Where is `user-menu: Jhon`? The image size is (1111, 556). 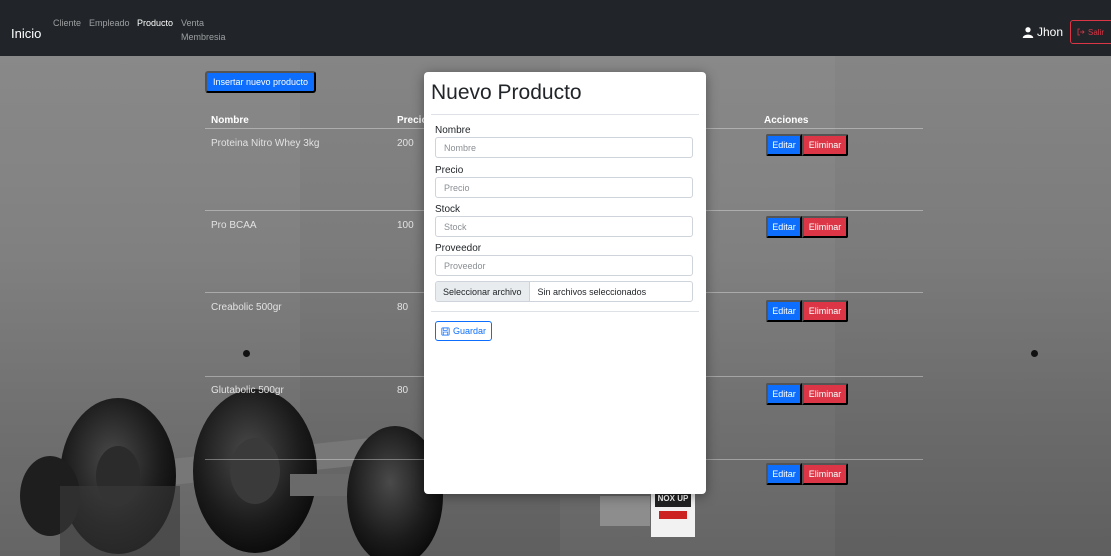 user-menu: Jhon is located at coordinates (1042, 32).